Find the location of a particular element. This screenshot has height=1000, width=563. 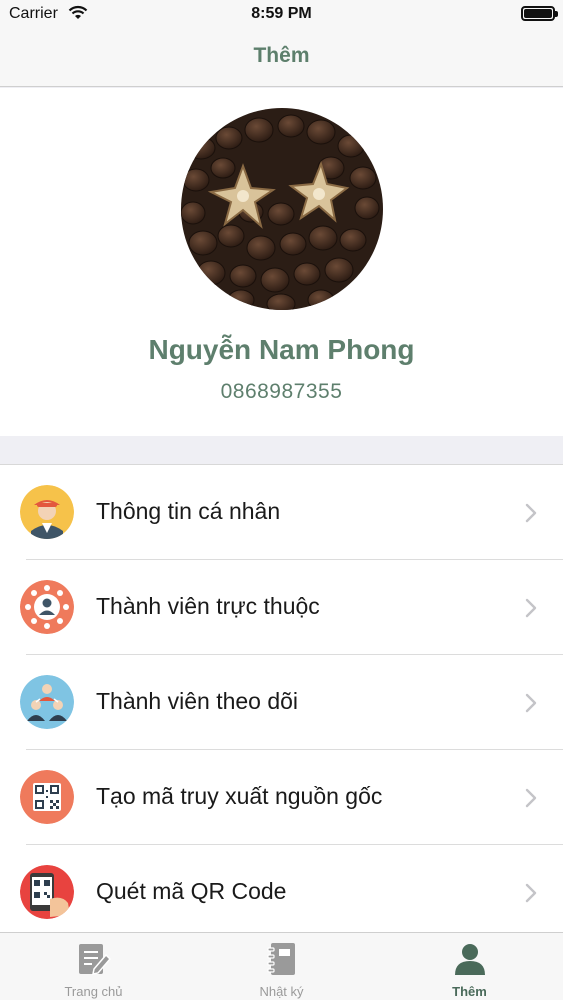

menu-item-label: Thành viên theo dõi is located at coordinates (197, 701).